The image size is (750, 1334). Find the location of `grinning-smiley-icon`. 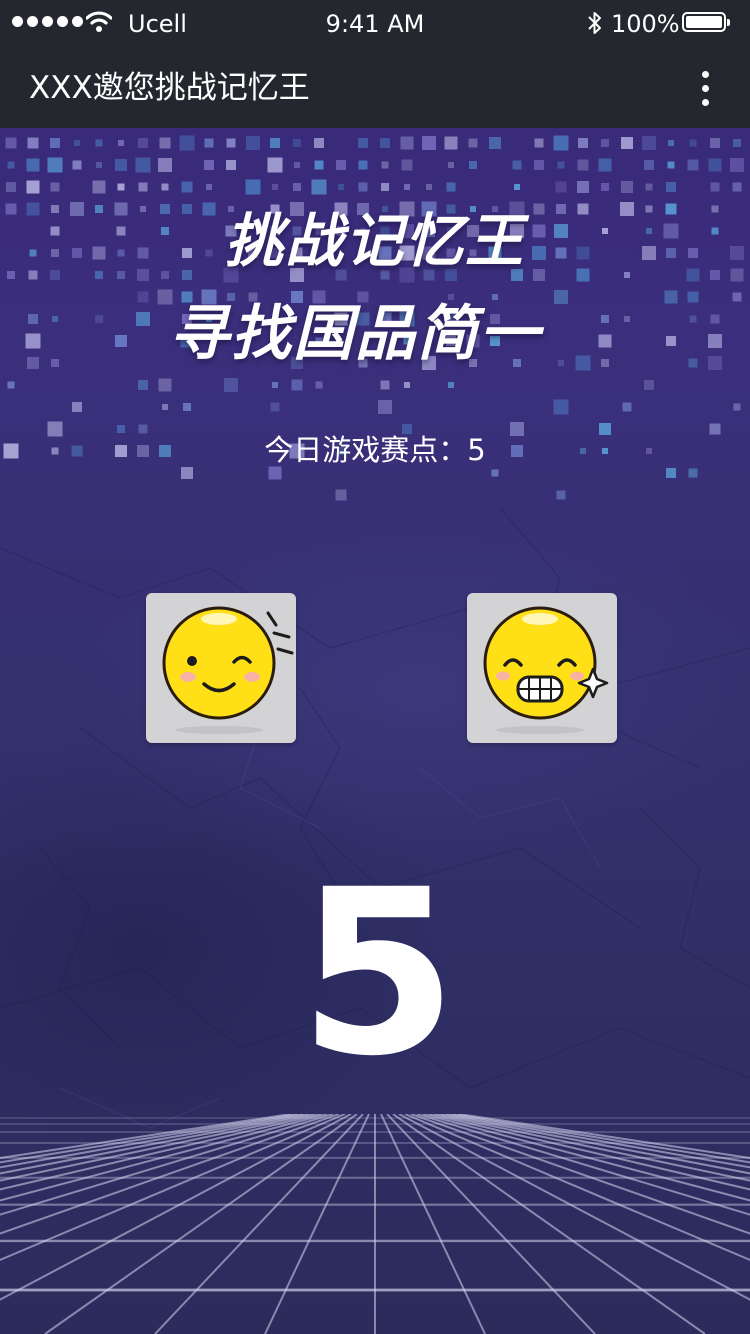

grinning-smiley-icon is located at coordinates (546, 670).